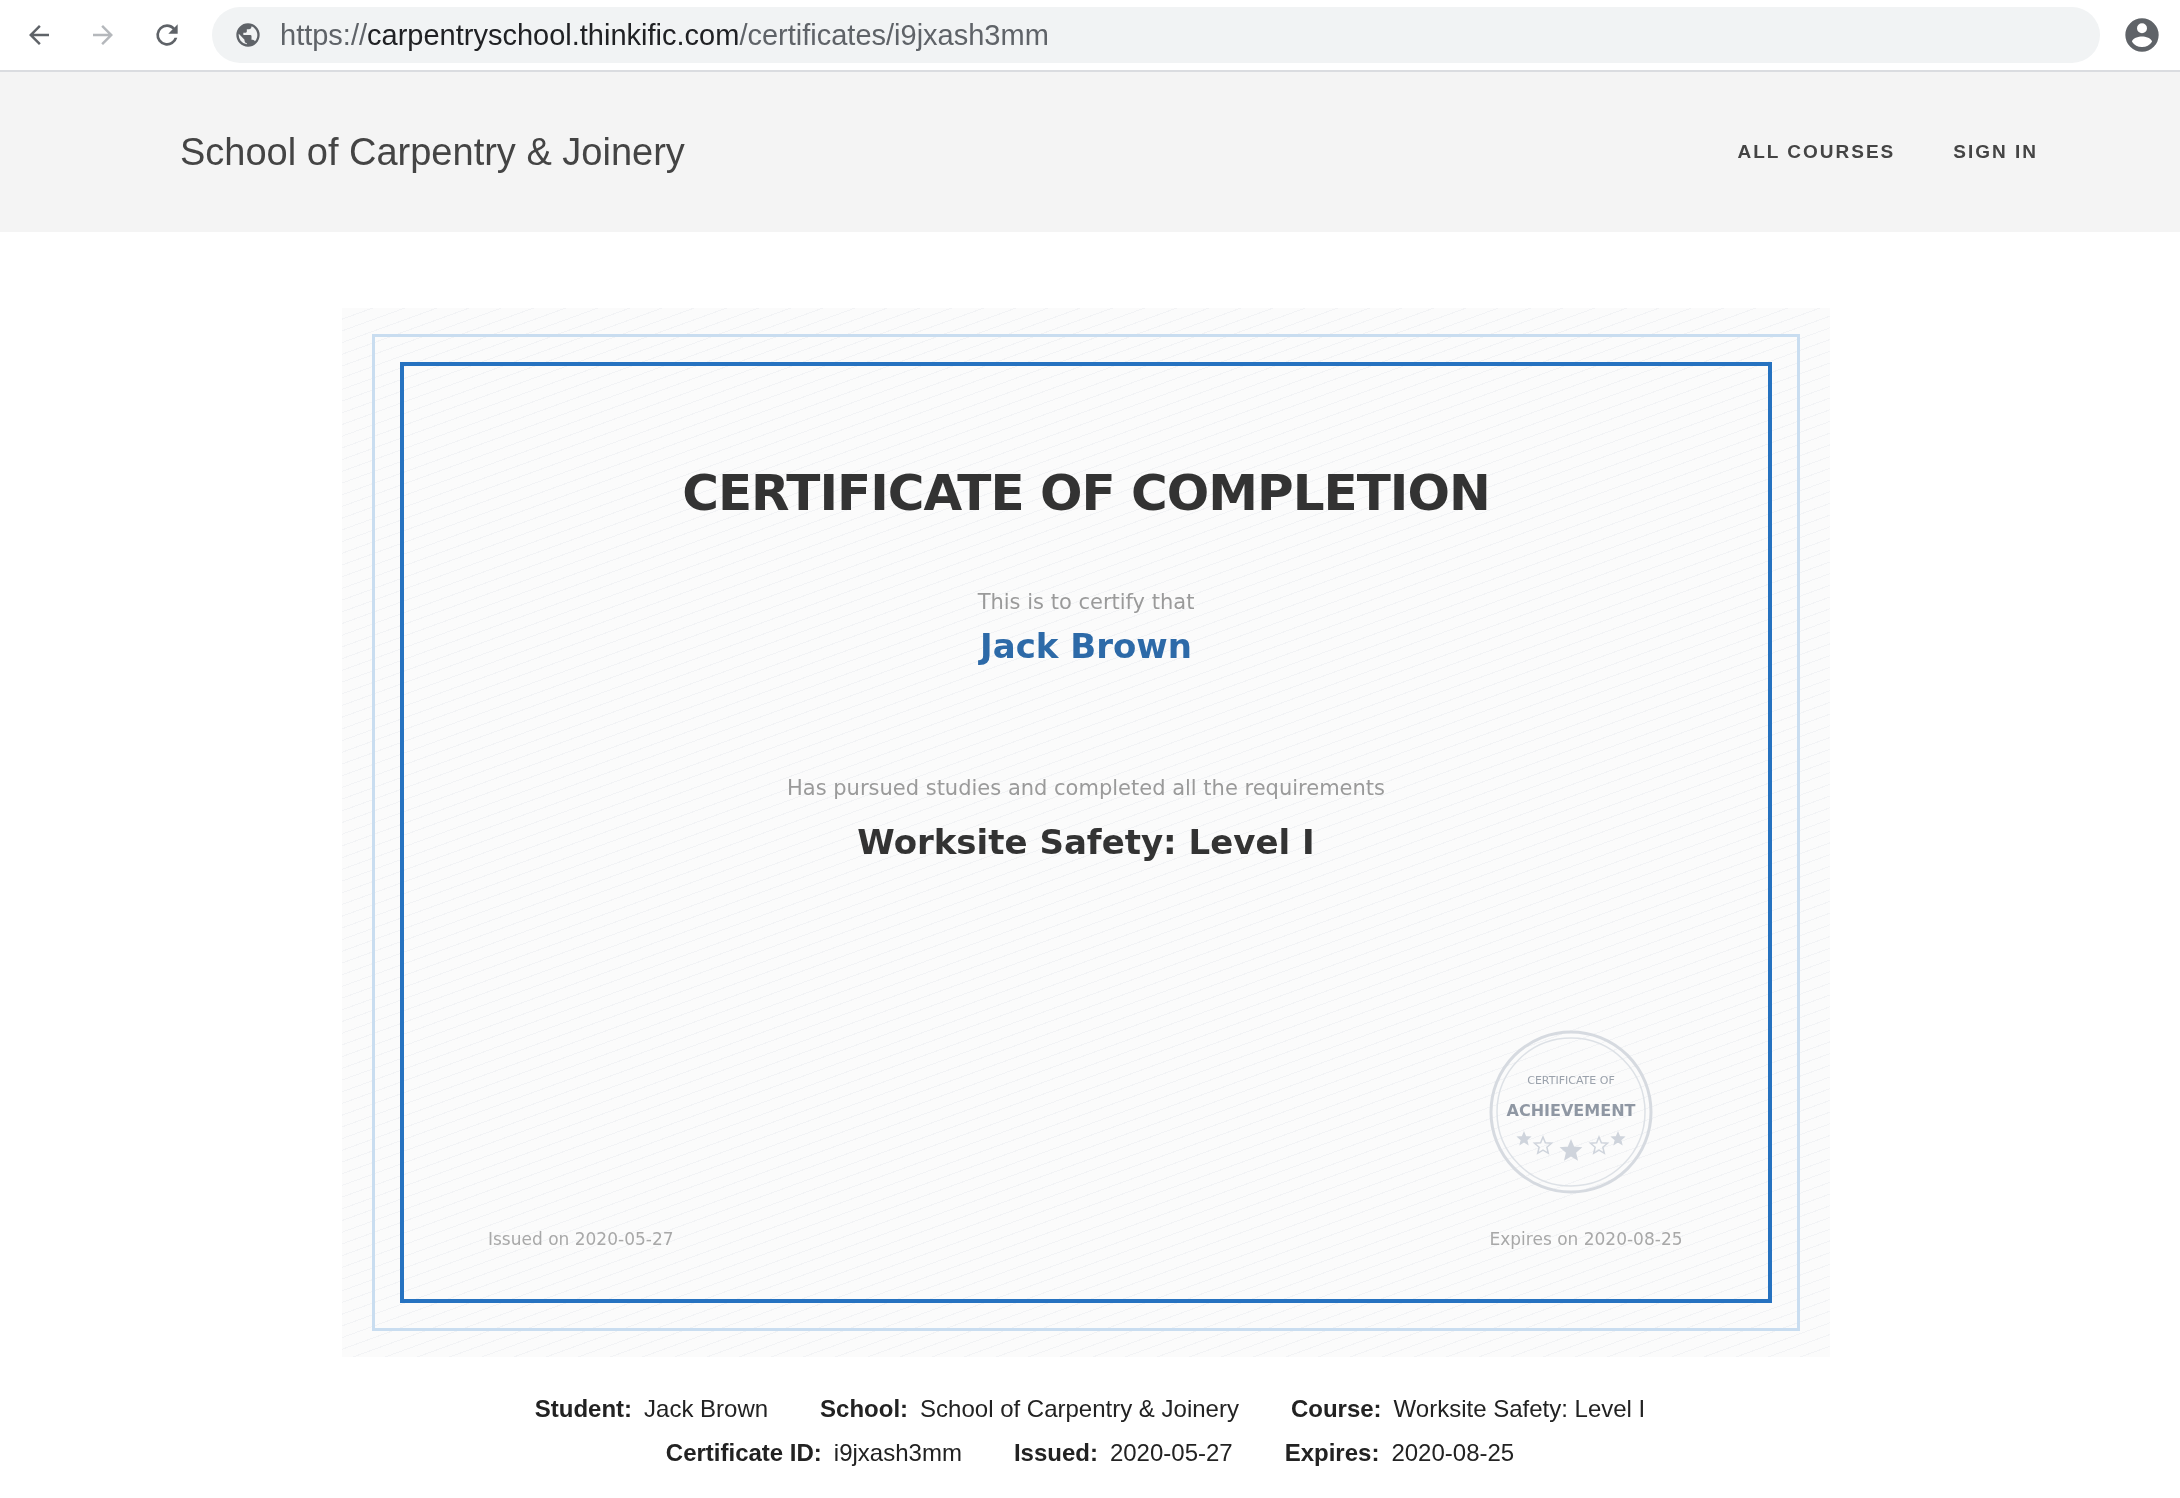 This screenshot has height=1498, width=2180. I want to click on address-field: https://carpentryschool.thinkific.com/certificates/i9jxash3mm, so click(1156, 35).